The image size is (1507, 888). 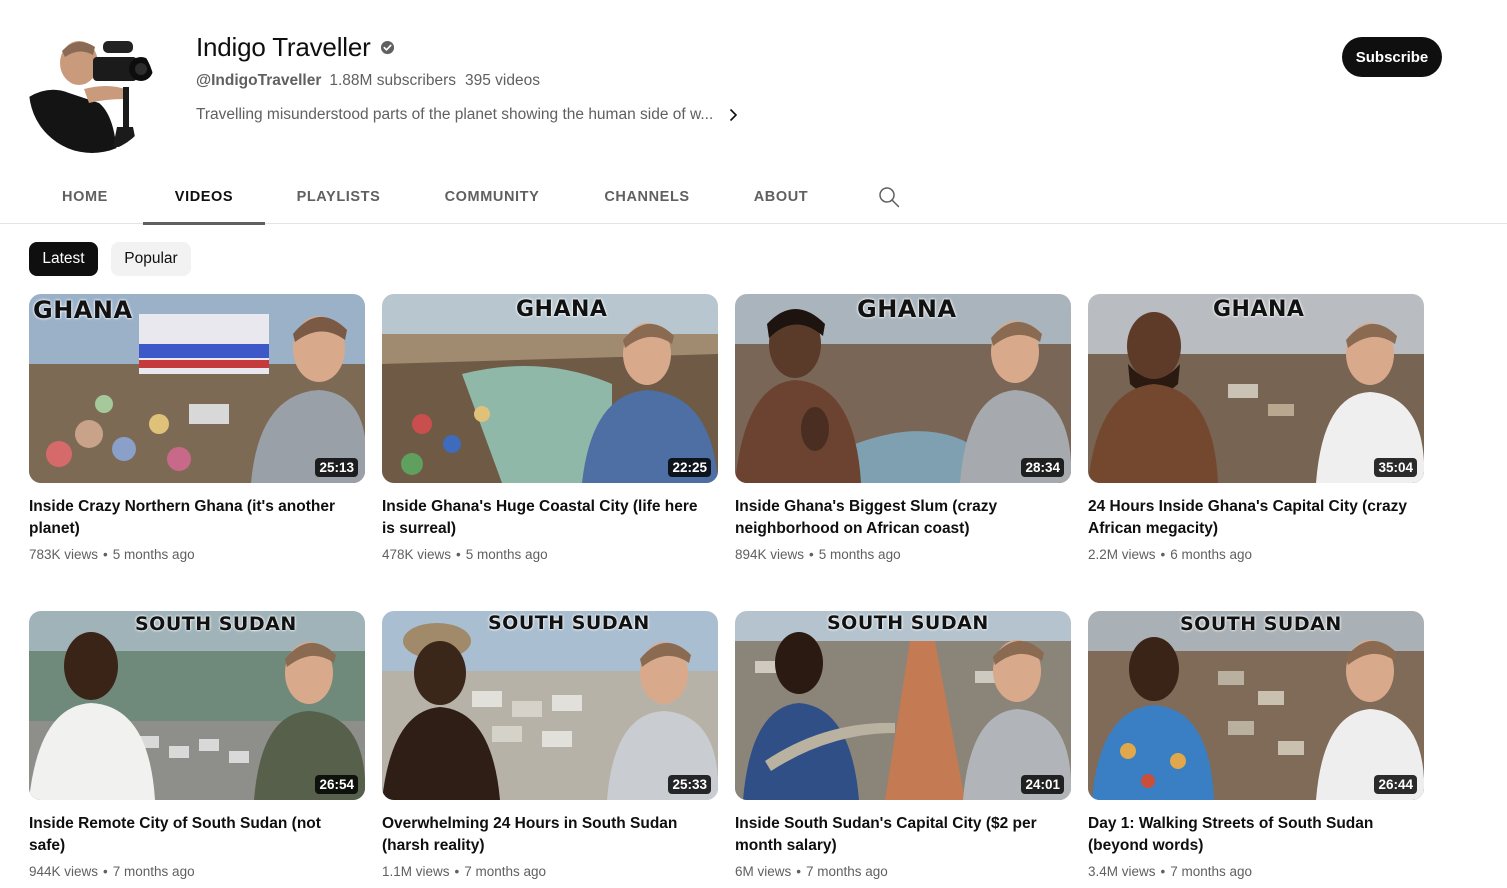 I want to click on video-thumbnail: SOUTH SUDAN 26:54, so click(x=197, y=705).